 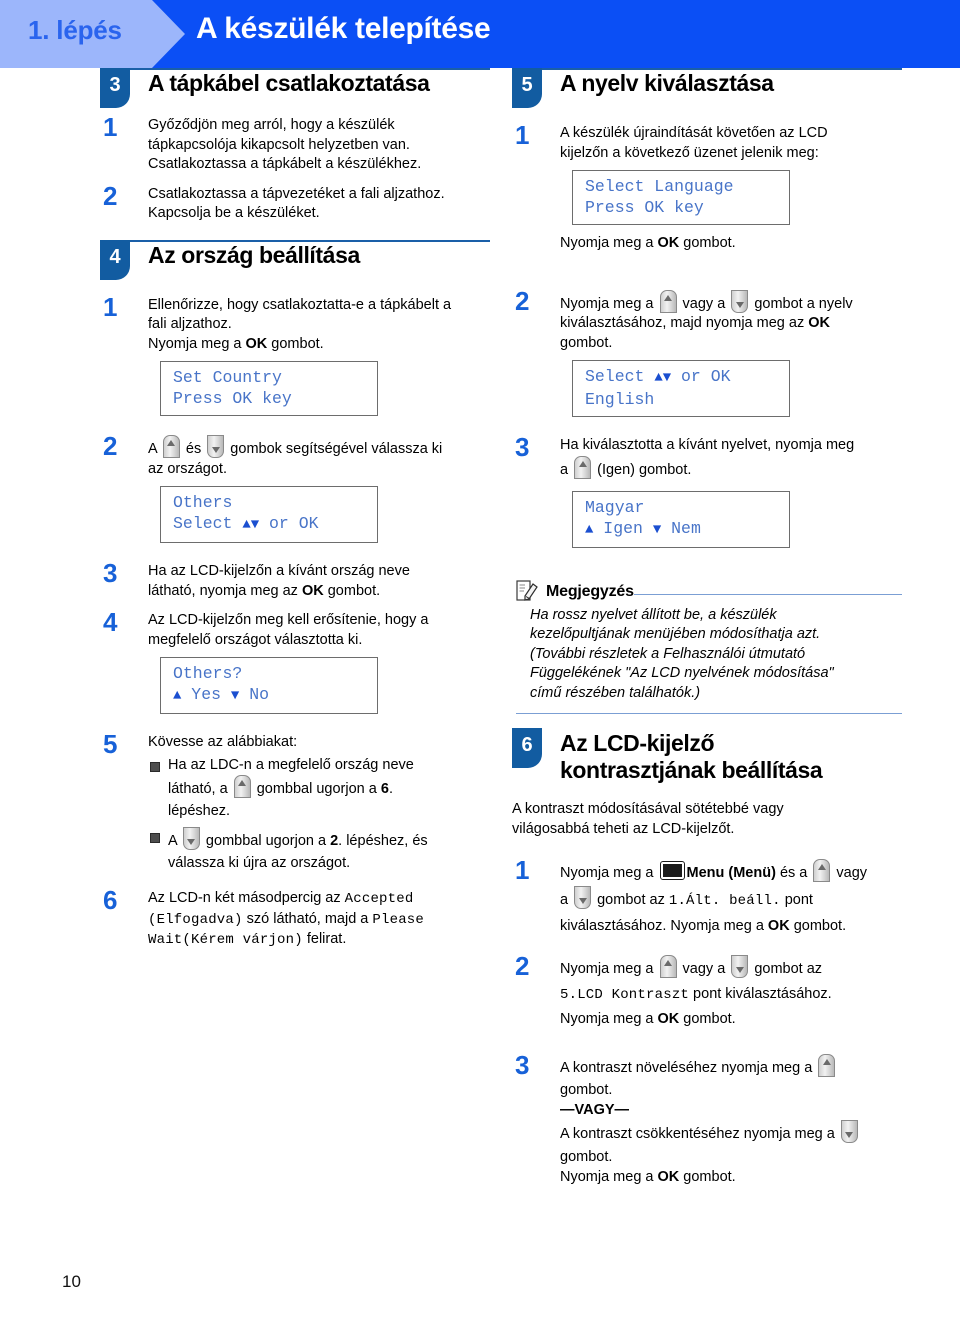 I want to click on lcd-line: Others, so click(x=203, y=502).